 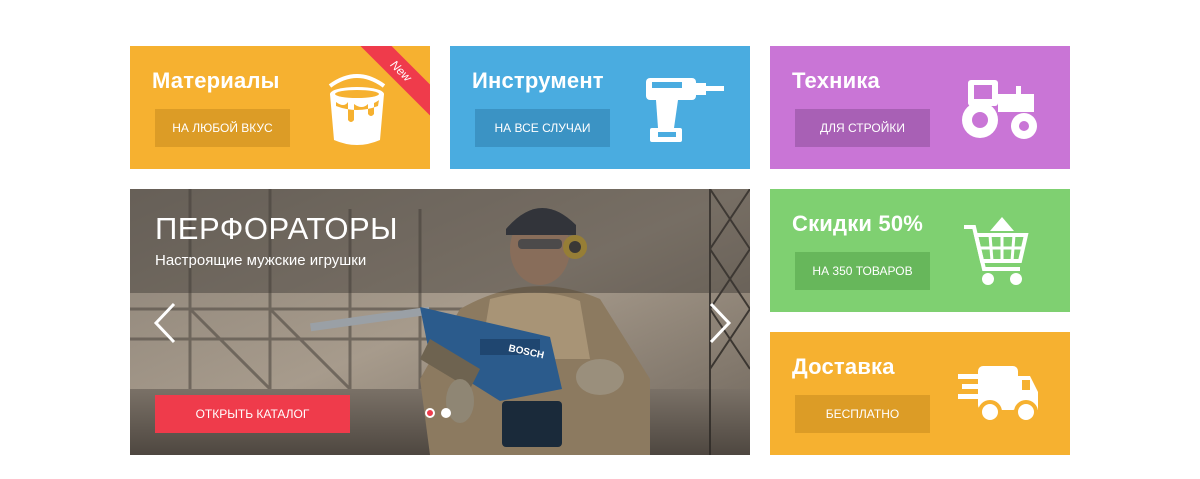 What do you see at coordinates (277, 228) in the screenshot?
I see `hero-title: ПЕРФОРАТОРЫ` at bounding box center [277, 228].